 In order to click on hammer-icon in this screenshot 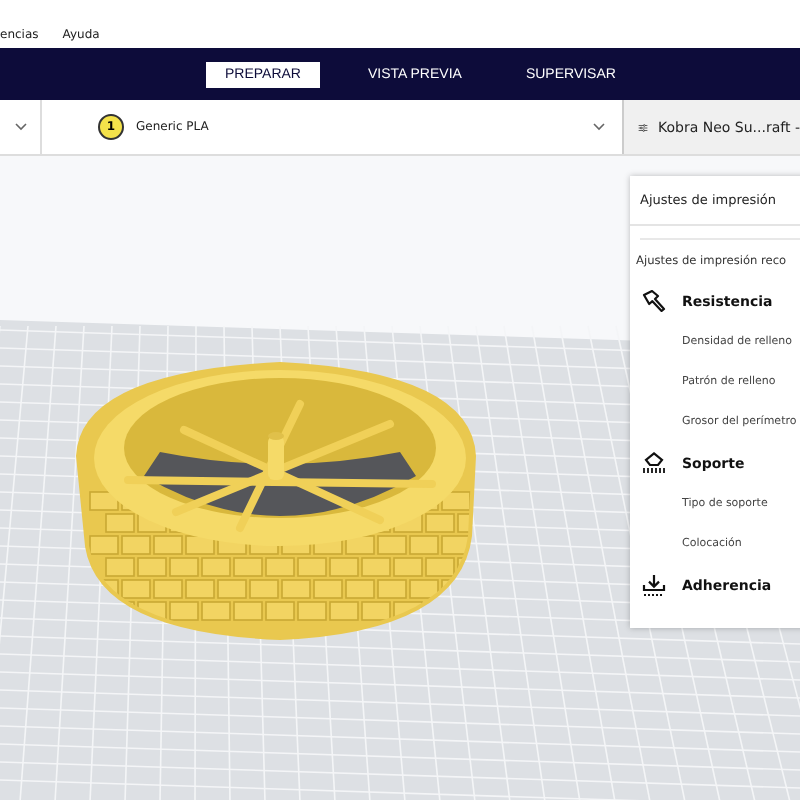, I will do `click(654, 301)`.